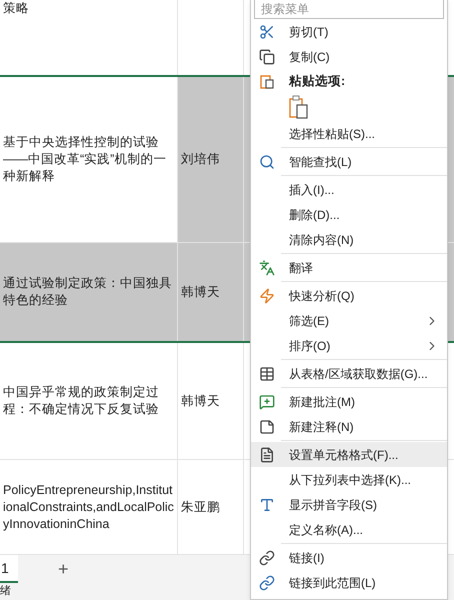 The width and height of the screenshot is (454, 600). What do you see at coordinates (89, 37) in the screenshot?
I see `table-cell: 策略` at bounding box center [89, 37].